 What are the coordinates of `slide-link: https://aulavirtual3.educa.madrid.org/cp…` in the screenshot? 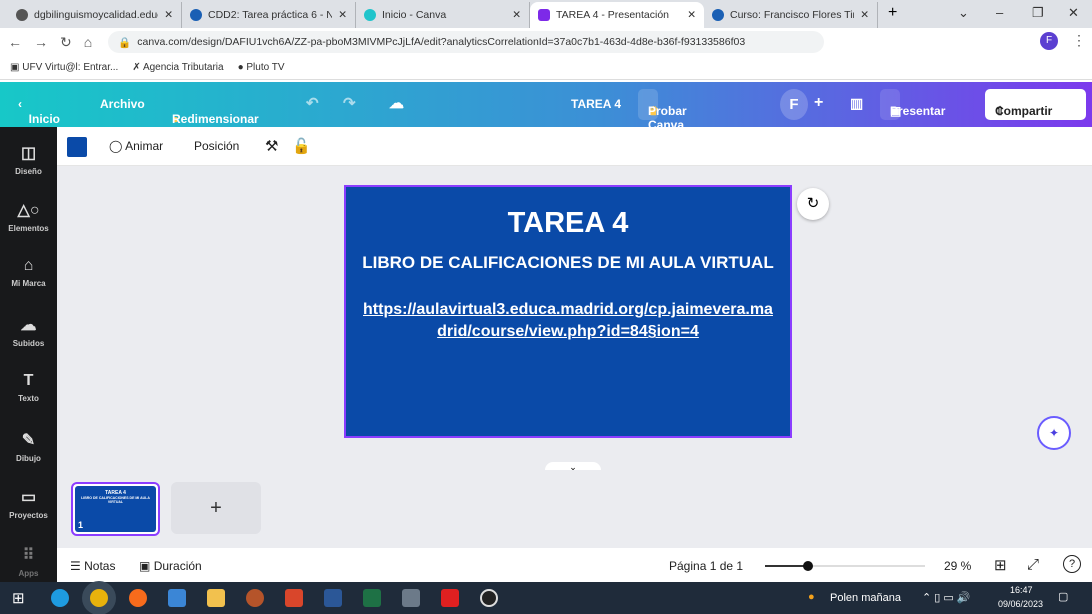 It's located at (568, 321).